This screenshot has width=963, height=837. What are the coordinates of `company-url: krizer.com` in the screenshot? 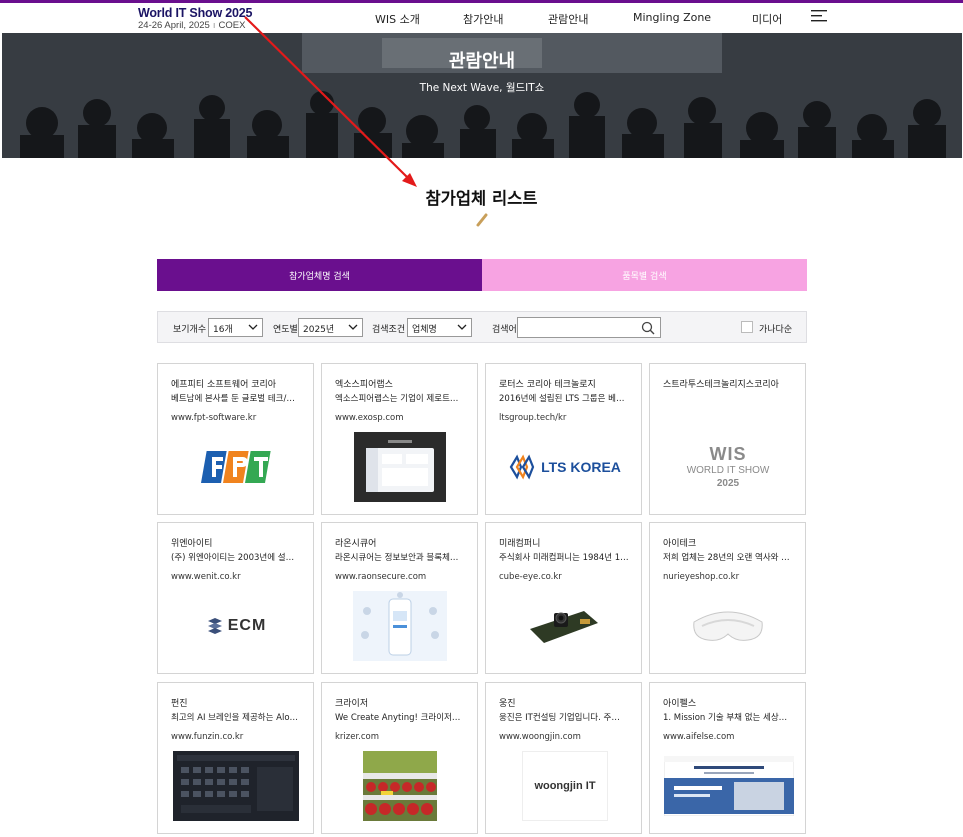 It's located at (402, 737).